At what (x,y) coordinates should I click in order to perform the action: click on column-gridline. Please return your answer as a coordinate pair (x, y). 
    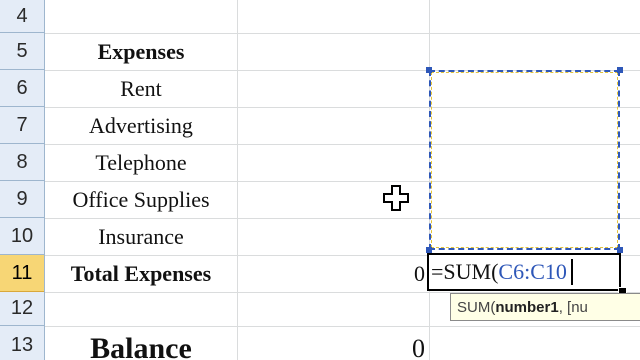
    Looking at the image, I should click on (237, 180).